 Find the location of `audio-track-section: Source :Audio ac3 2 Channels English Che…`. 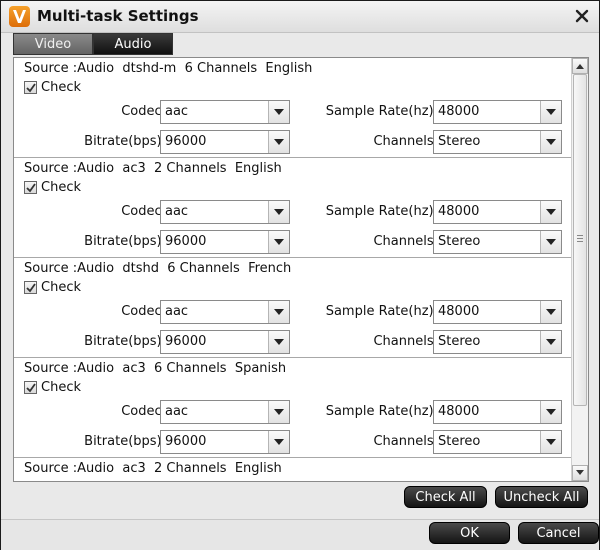

audio-track-section: Source :Audio ac3 2 Channels English Che… is located at coordinates (293, 469).